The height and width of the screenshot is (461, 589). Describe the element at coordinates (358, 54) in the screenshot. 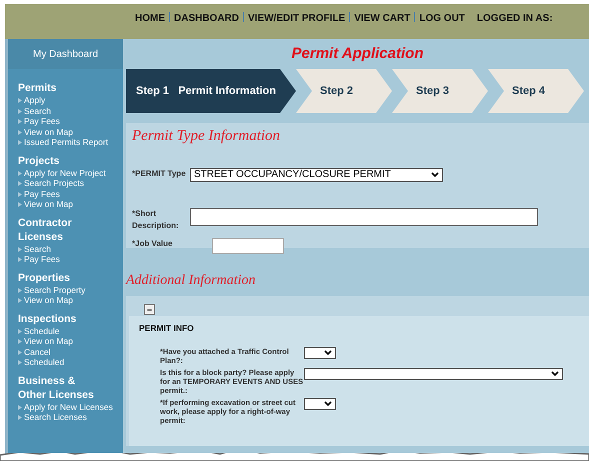

I see `page-title: Permit Application` at that location.